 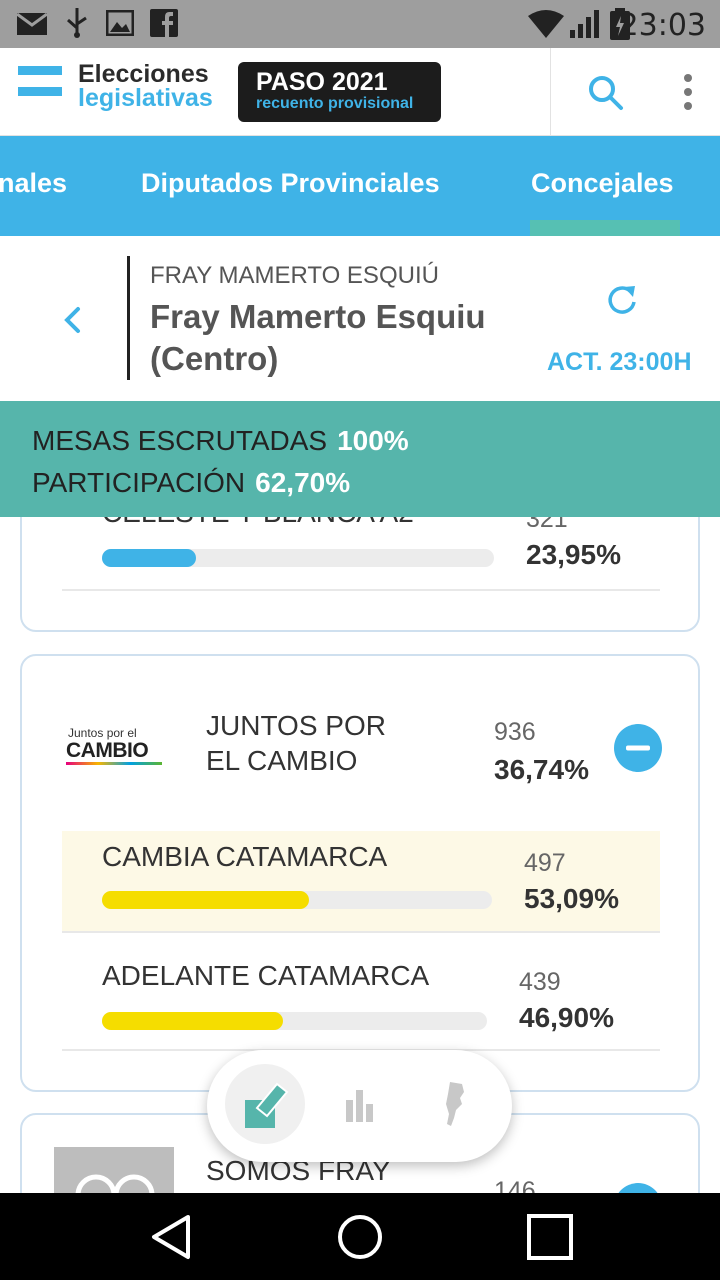 I want to click on argentina-map-icon, so click(x=455, y=1104).